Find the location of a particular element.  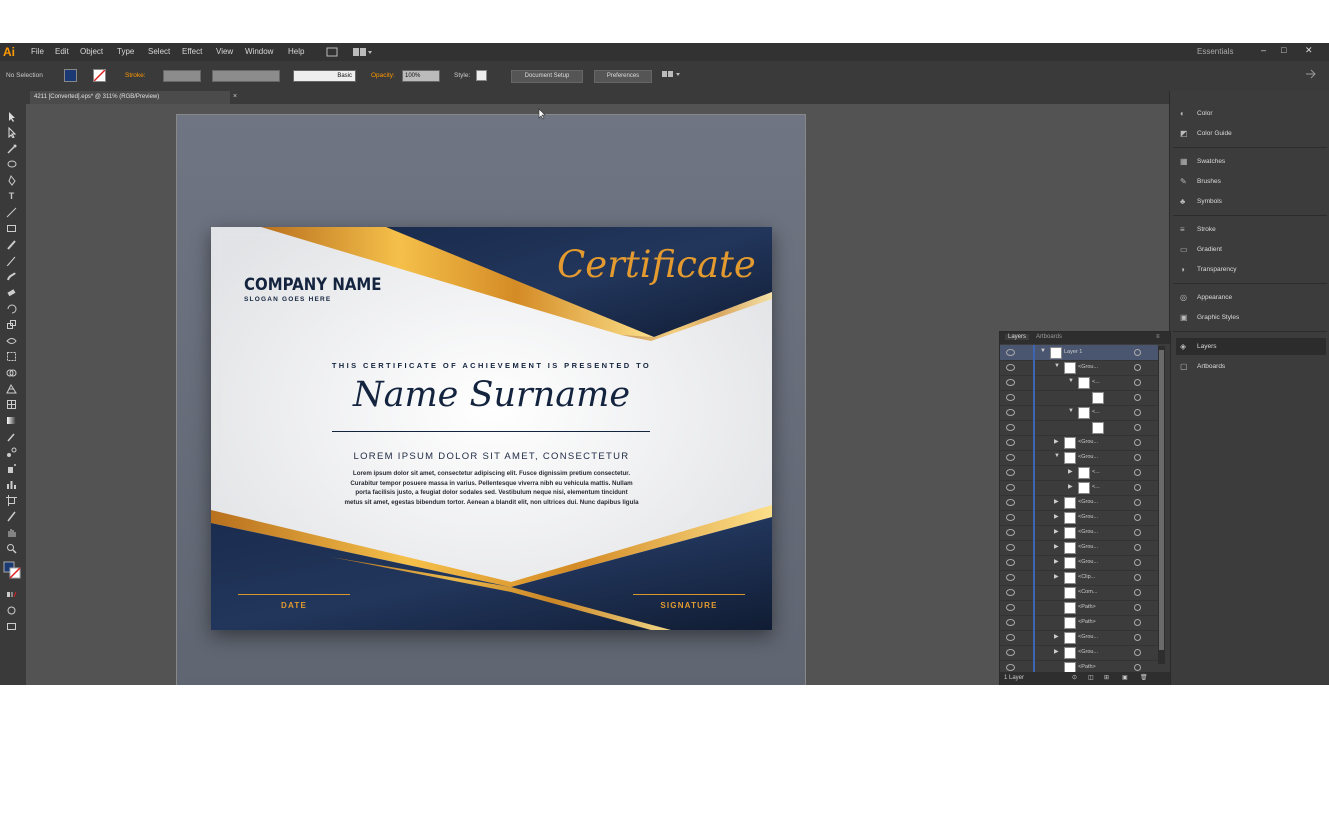

variable-width-dropdown is located at coordinates (246, 76).